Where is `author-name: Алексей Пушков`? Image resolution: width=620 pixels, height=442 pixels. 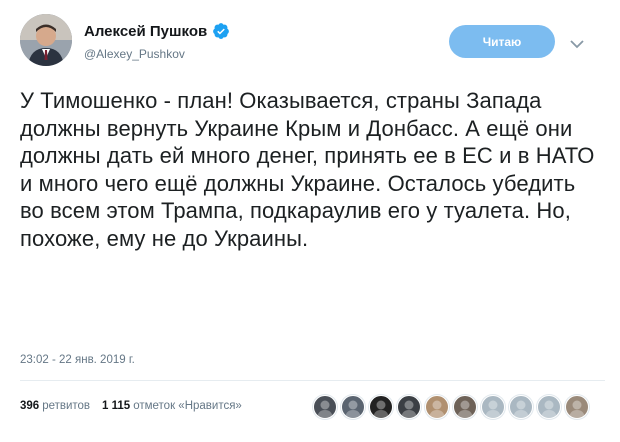
author-name: Алексей Пушков is located at coordinates (145, 31).